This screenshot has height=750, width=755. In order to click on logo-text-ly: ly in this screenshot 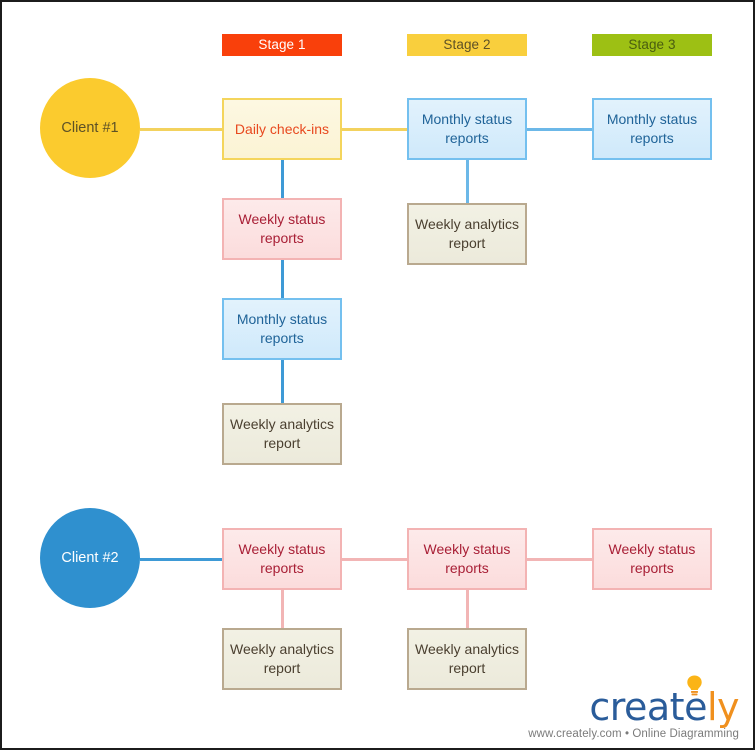, I will do `click(723, 707)`.